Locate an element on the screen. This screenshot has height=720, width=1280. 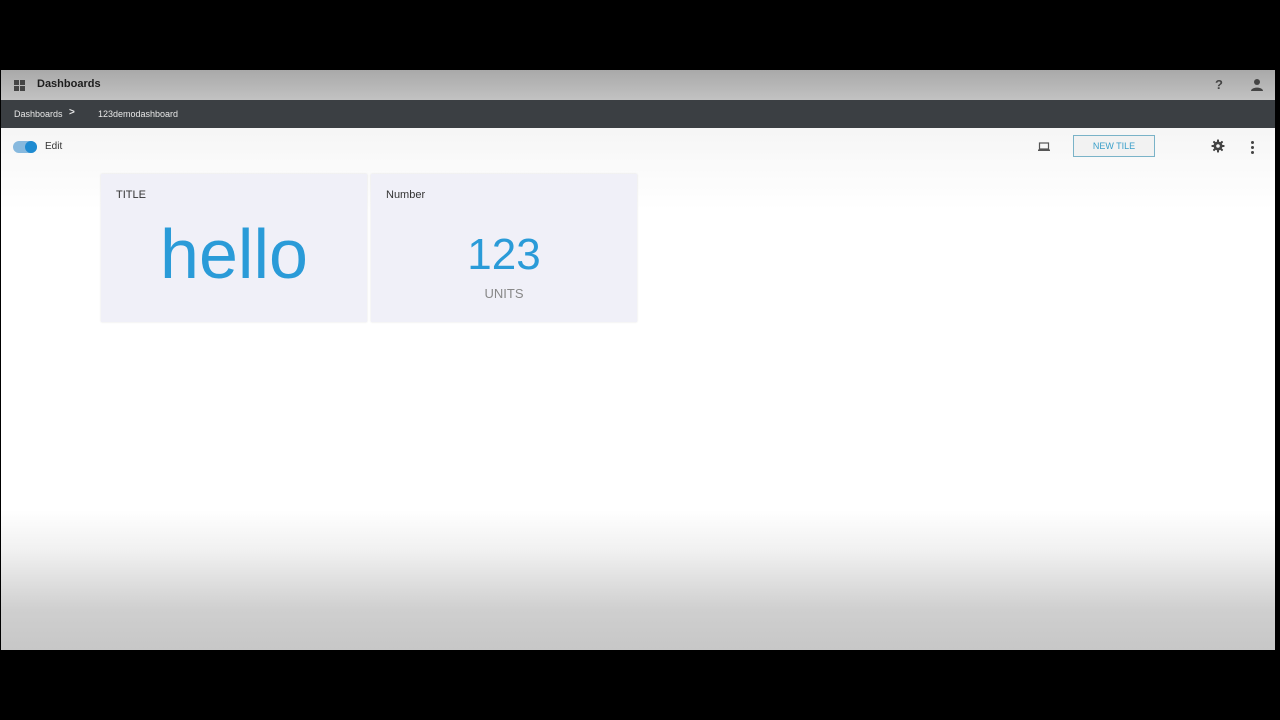
help-icon: ? is located at coordinates (1219, 84).